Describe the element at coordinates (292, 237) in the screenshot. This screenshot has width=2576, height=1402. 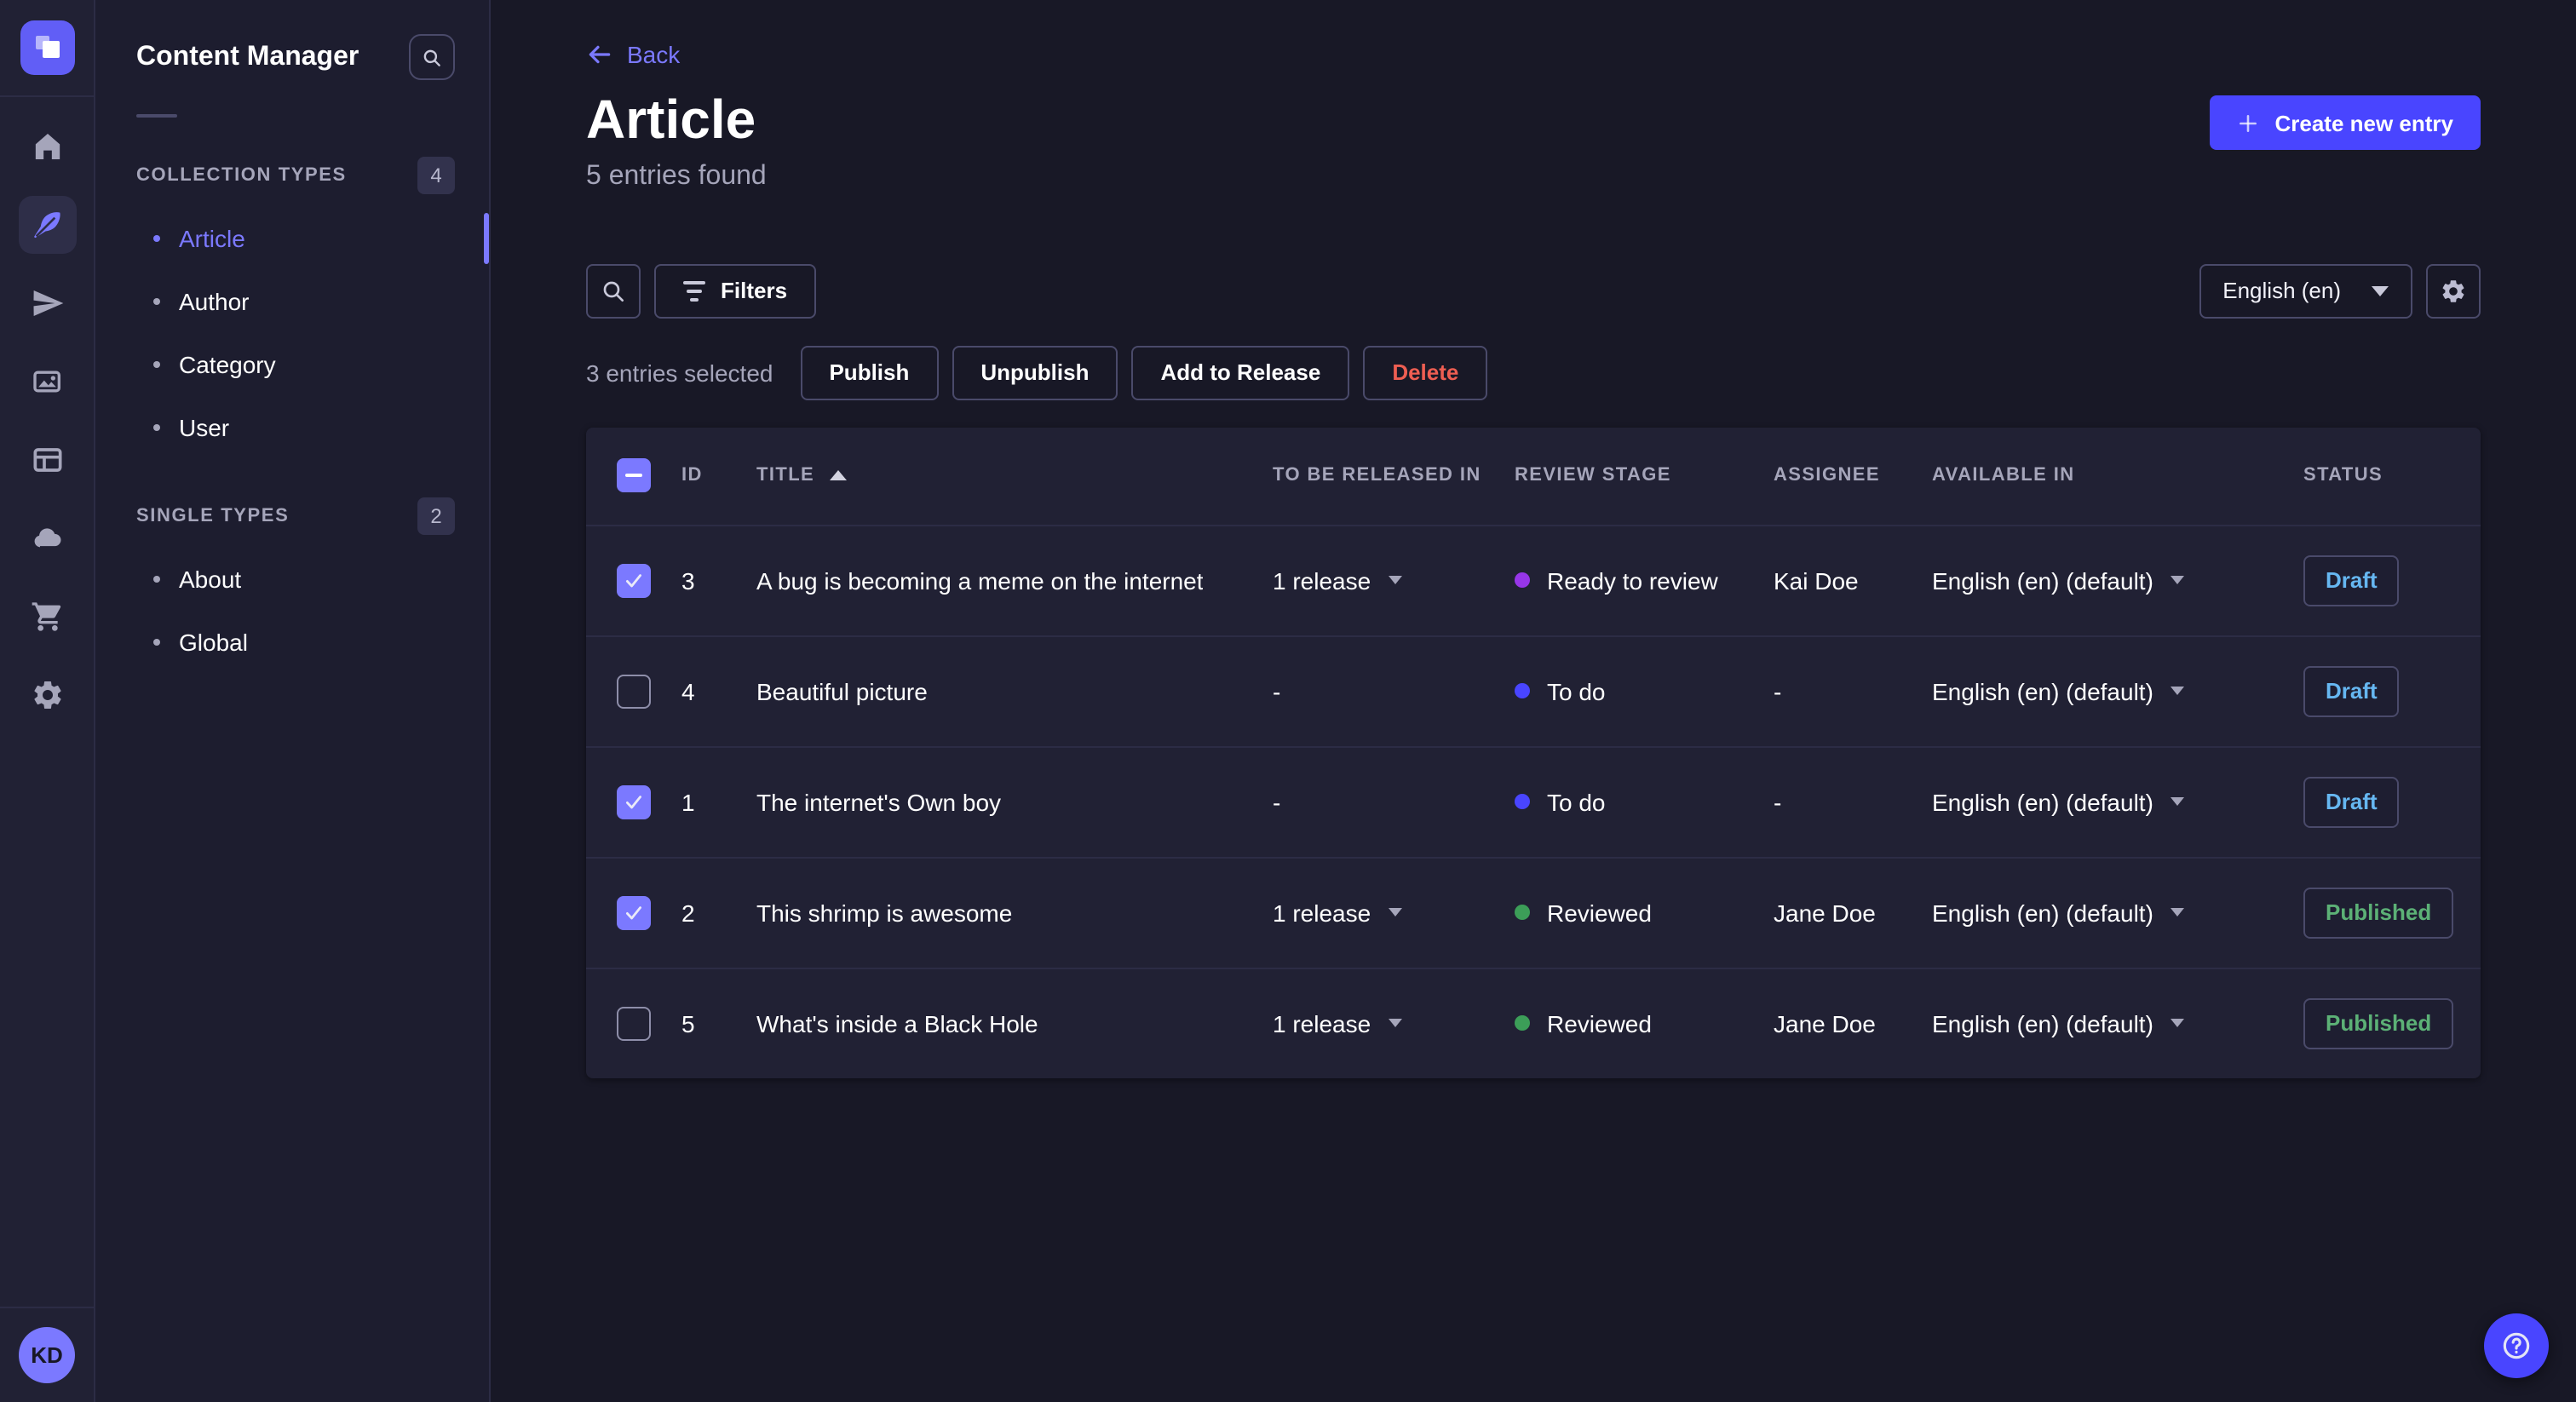
I see `subnav-item-article: Article` at that location.